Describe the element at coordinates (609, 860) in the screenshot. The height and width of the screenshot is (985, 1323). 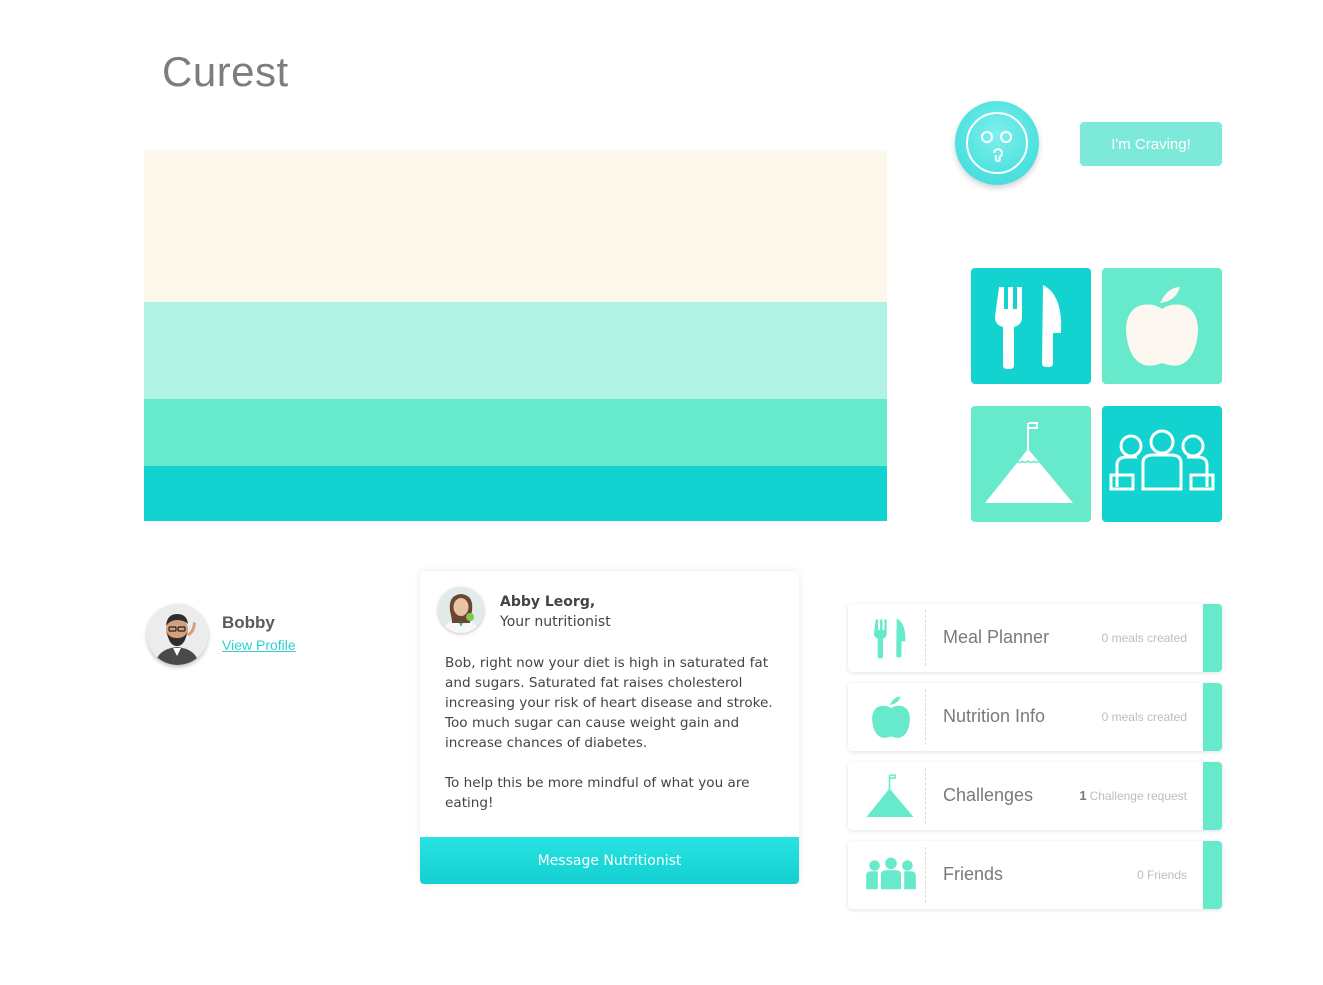
I see `message-nutritionist-button: Message Nutritionist` at that location.